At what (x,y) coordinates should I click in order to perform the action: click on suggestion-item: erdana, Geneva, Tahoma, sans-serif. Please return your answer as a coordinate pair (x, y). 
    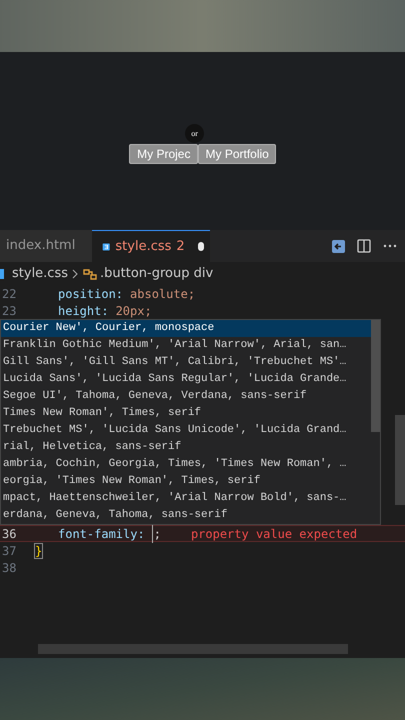
    Looking at the image, I should click on (186, 515).